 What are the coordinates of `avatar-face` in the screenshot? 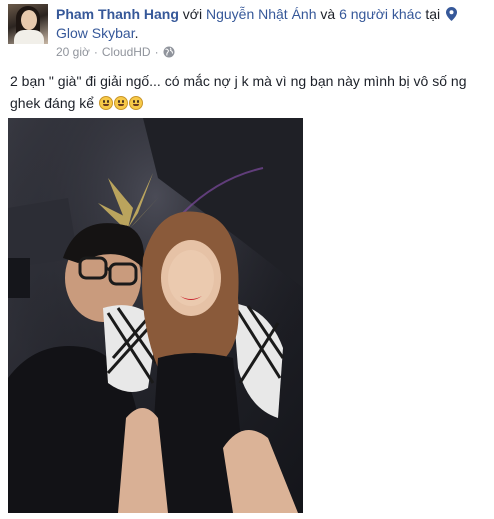 It's located at (29, 20).